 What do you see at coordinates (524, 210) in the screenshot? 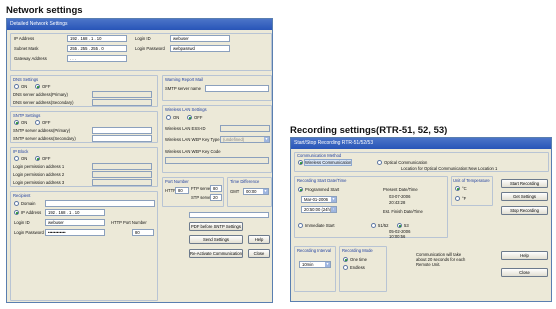
I see `stop-recording-button: Stop Recording` at bounding box center [524, 210].